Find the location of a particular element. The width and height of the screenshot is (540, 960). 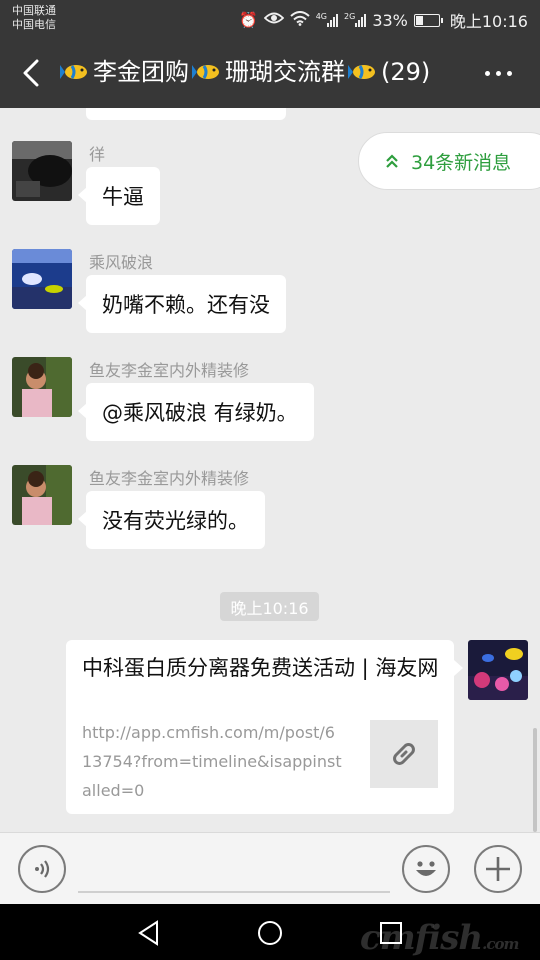

nav-home-button is located at coordinates (270, 933).